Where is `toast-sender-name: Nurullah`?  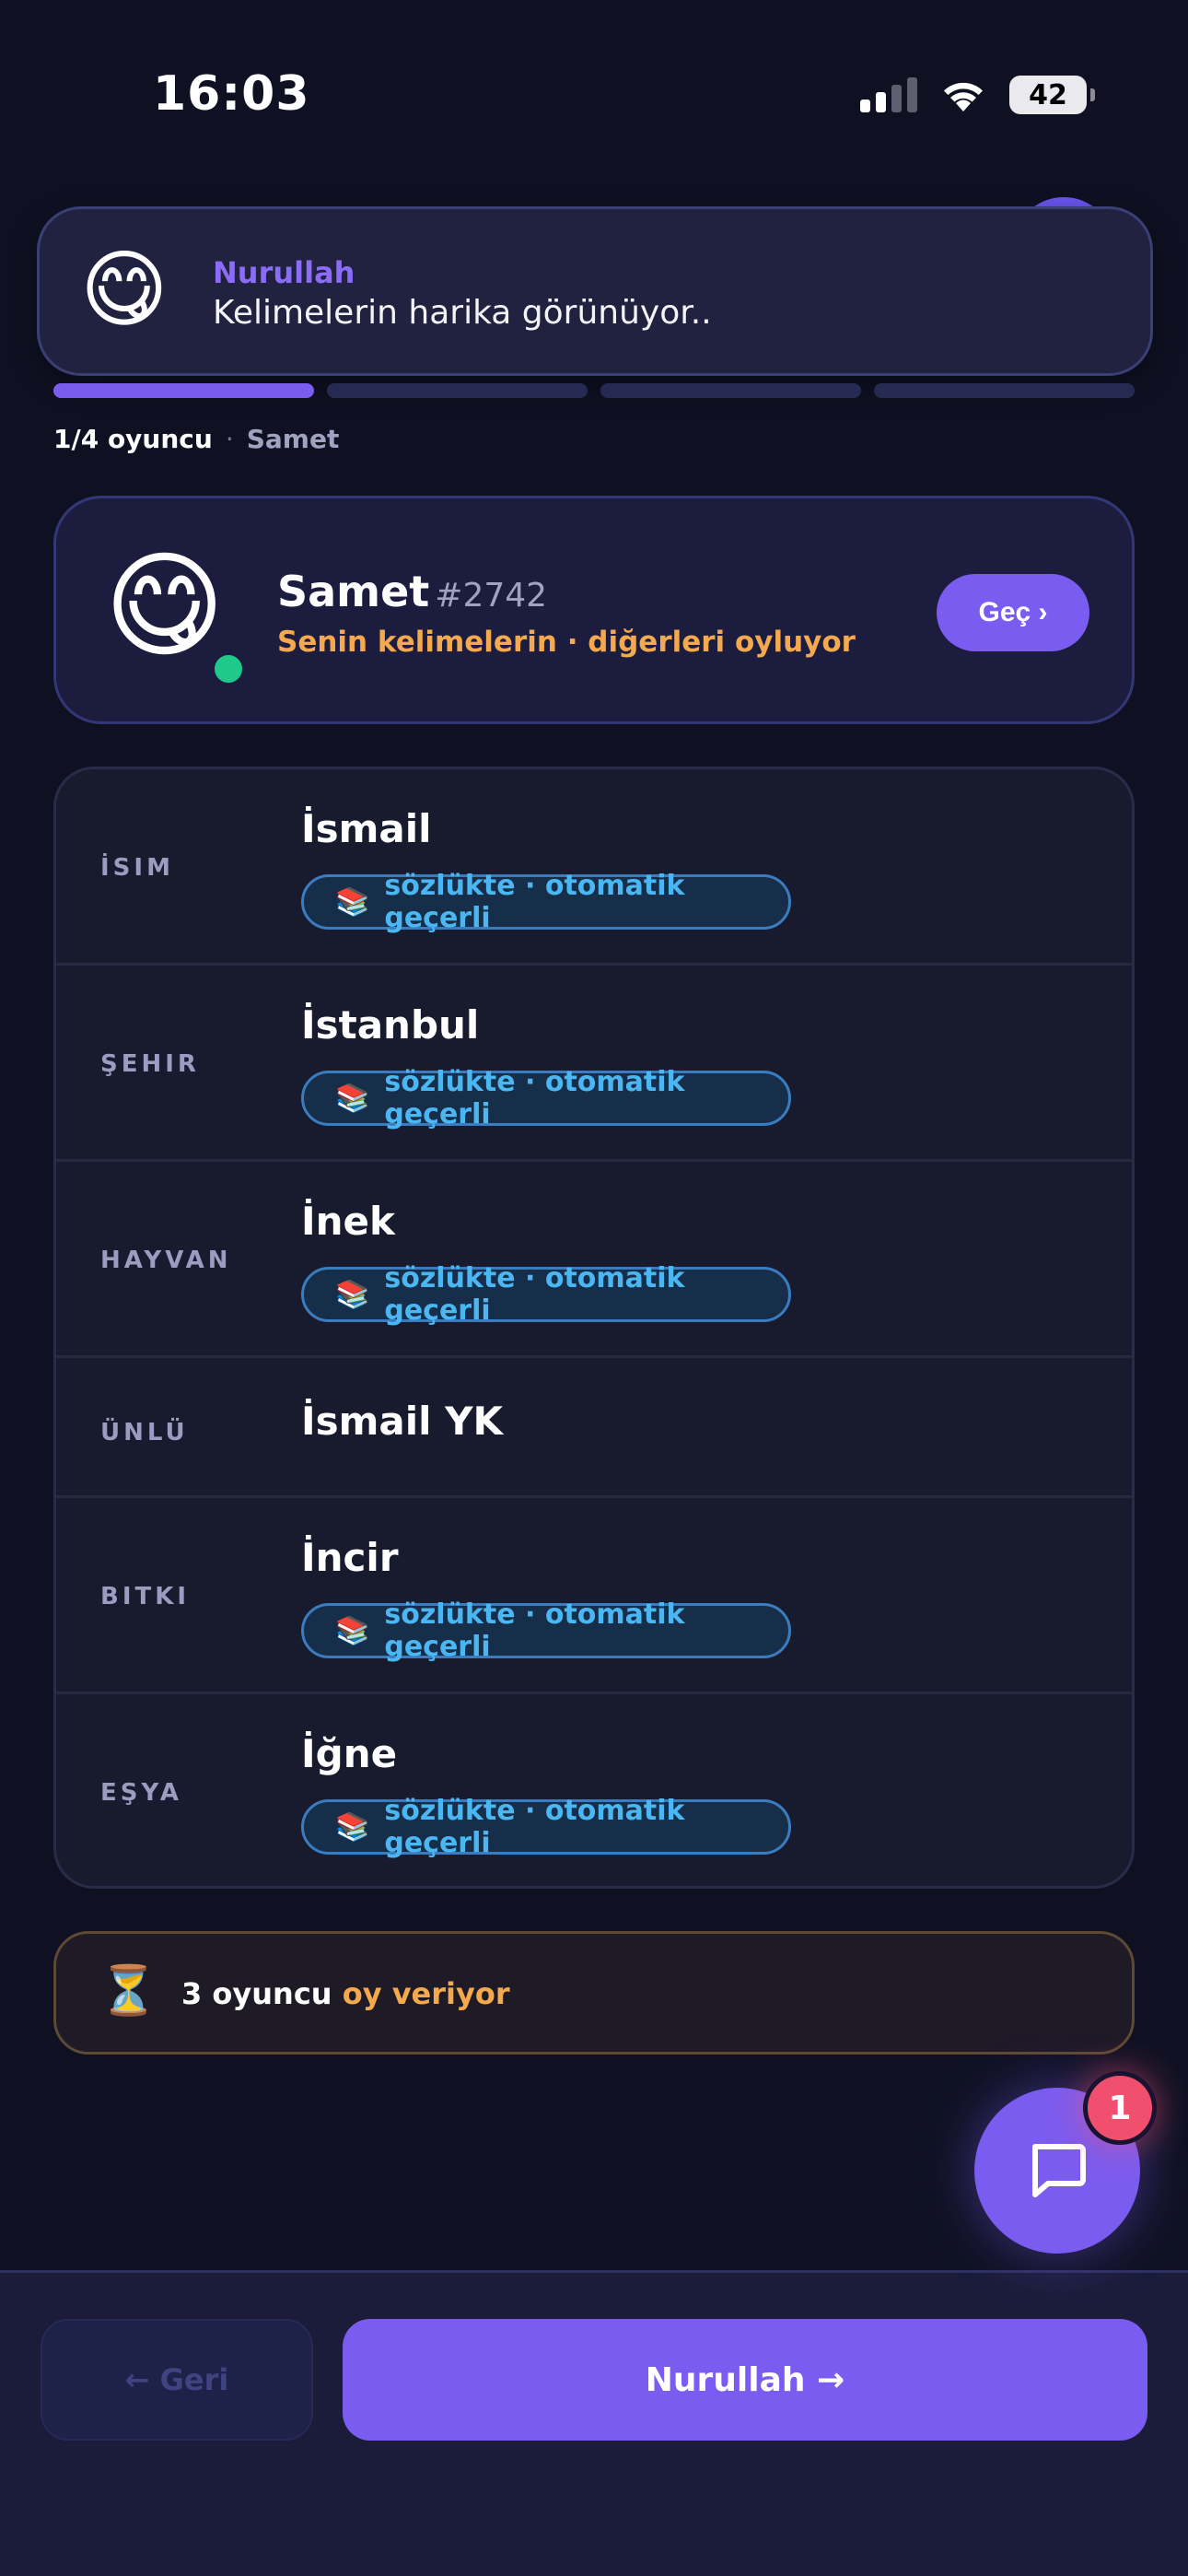 toast-sender-name: Nurullah is located at coordinates (284, 272).